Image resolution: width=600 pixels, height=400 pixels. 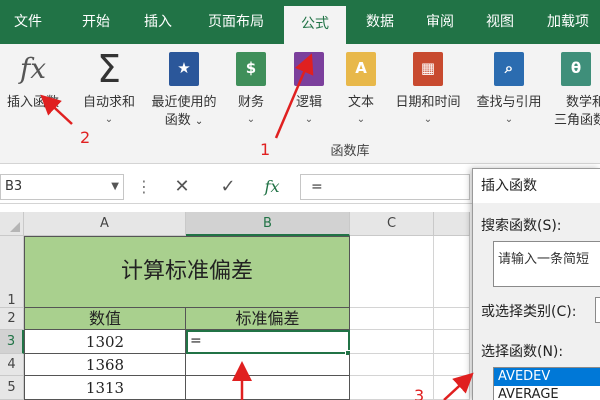 What do you see at coordinates (452, 388) in the screenshot?
I see `cell-d5` at bounding box center [452, 388].